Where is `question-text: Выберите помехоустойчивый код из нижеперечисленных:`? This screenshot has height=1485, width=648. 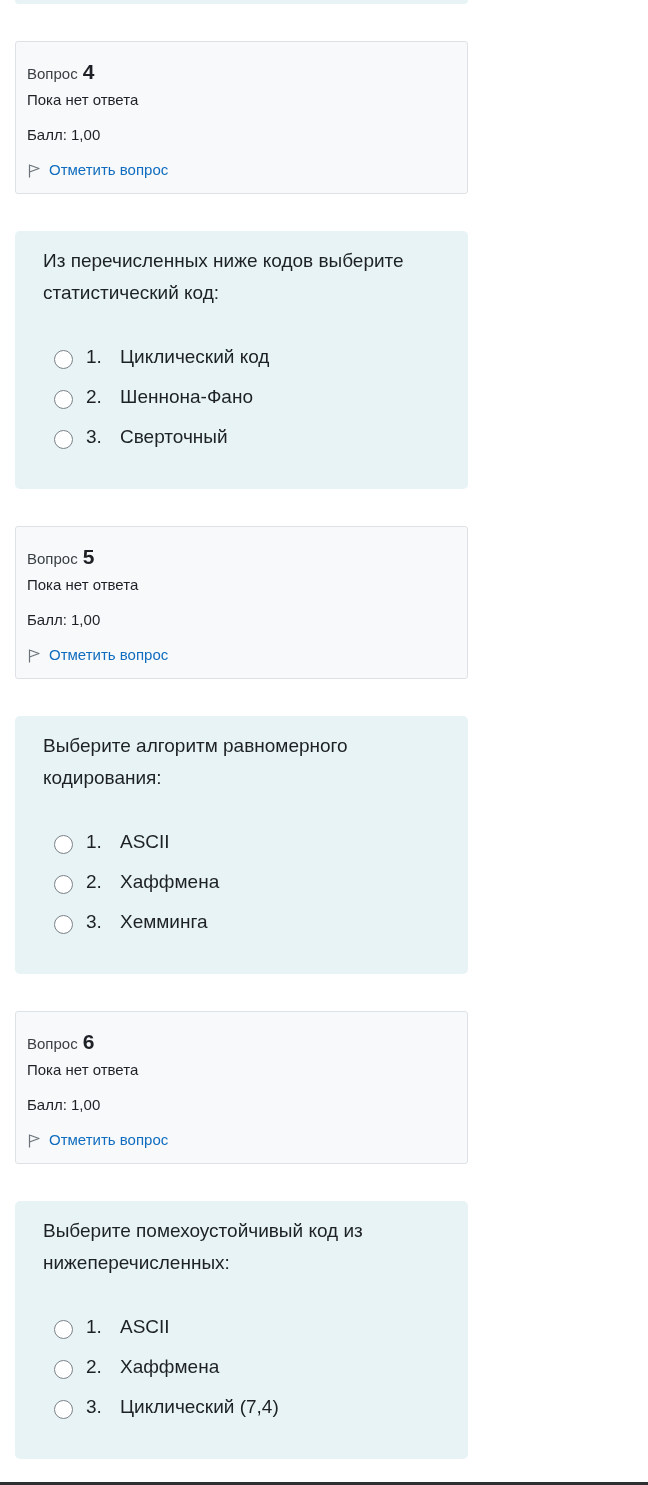
question-text: Выберите помехоустойчивый код из нижеперечисленных: is located at coordinates (203, 1247).